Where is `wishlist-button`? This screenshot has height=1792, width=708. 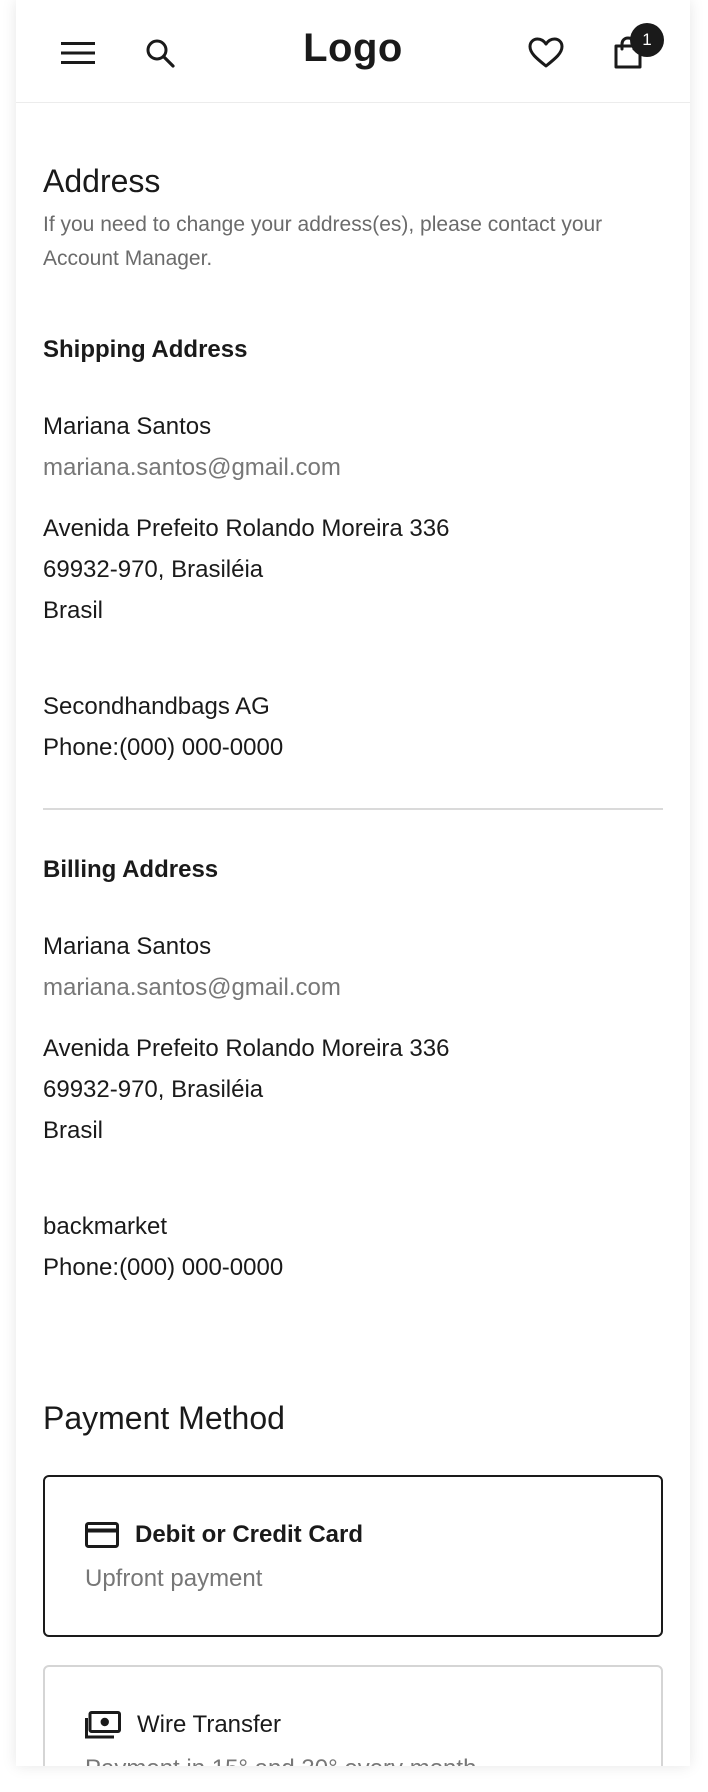 wishlist-button is located at coordinates (546, 53).